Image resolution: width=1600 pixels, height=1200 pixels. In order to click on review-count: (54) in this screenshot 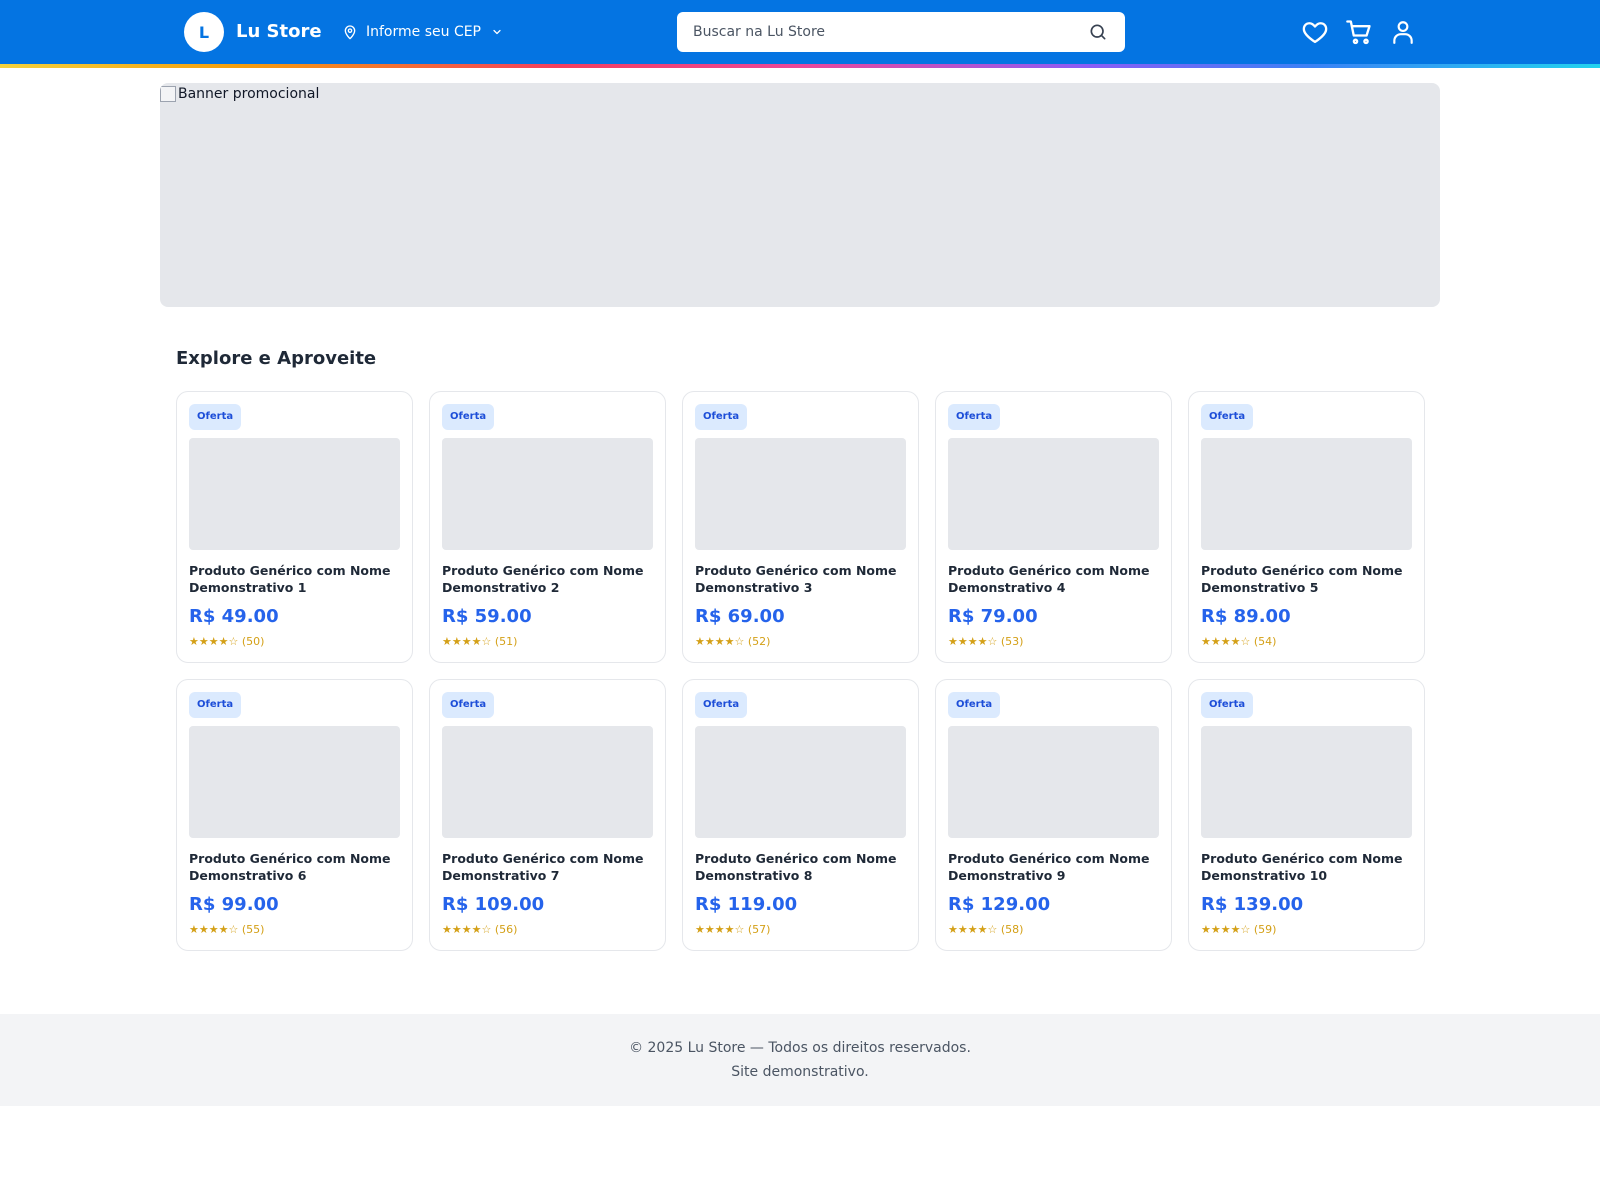, I will do `click(1265, 641)`.